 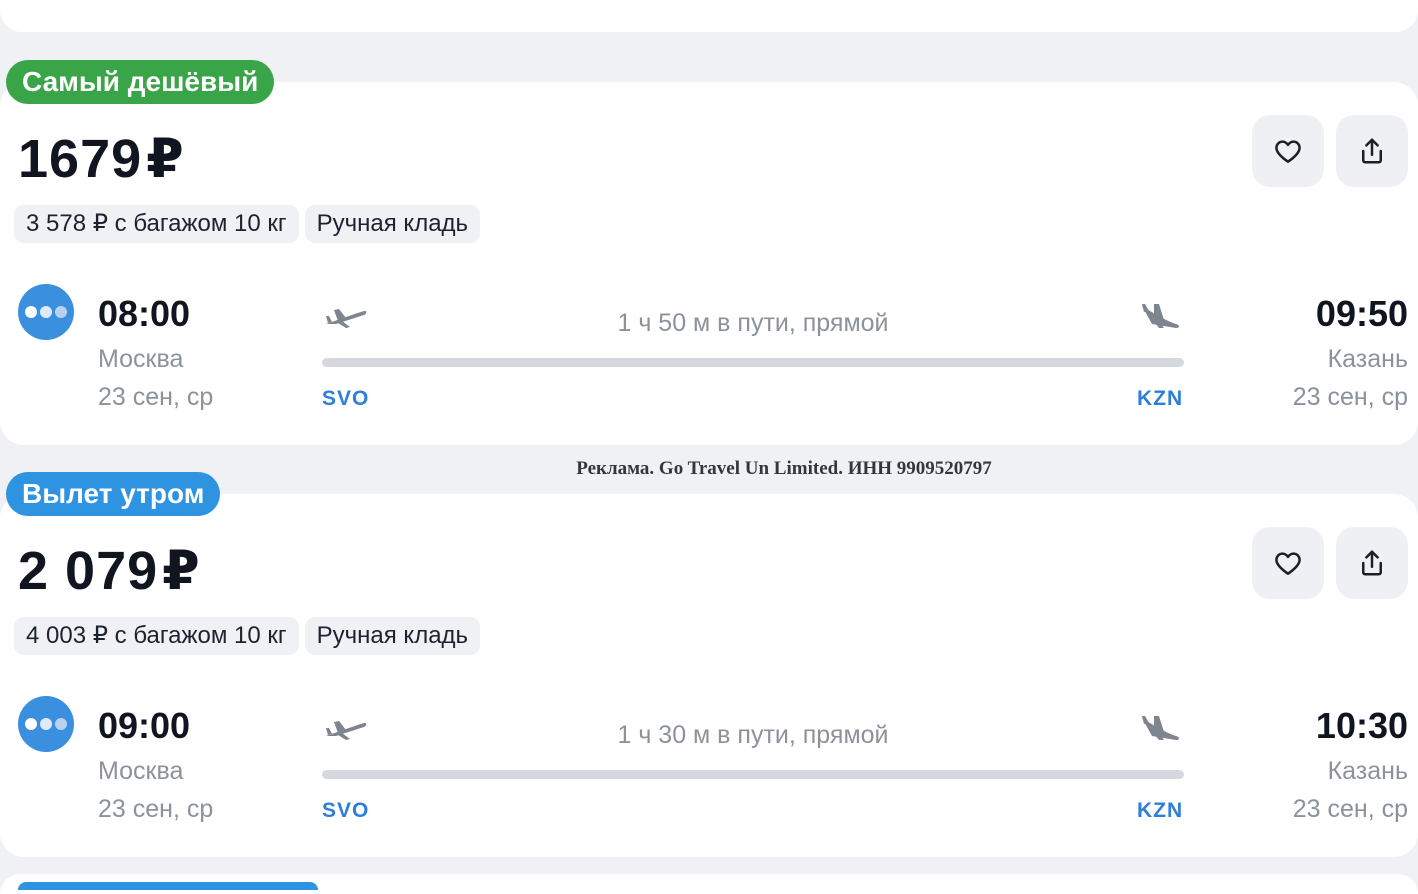 I want to click on baggage-option-chip: 3 578 ₽ с багажом 10 кг, so click(x=156, y=224).